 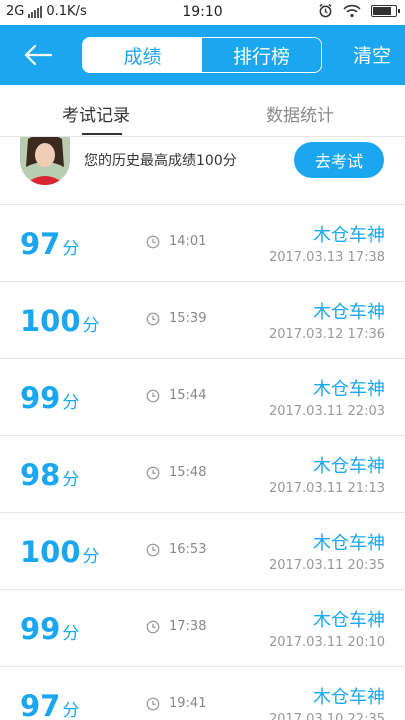 What do you see at coordinates (300, 113) in the screenshot?
I see `tab-statistics: 数据统计` at bounding box center [300, 113].